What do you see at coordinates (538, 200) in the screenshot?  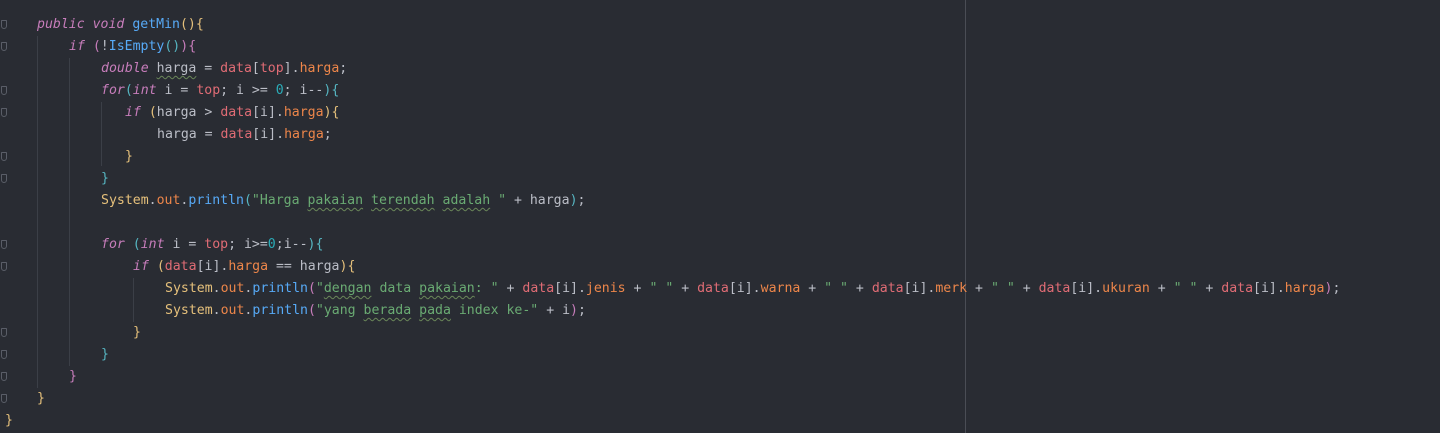 I see `code-token: + harga` at bounding box center [538, 200].